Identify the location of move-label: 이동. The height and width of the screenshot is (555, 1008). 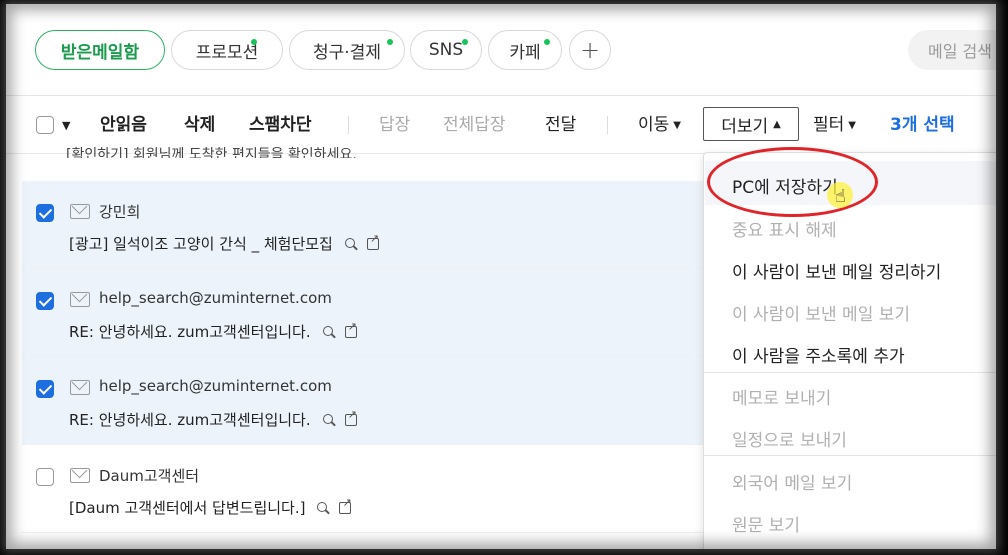
(654, 125).